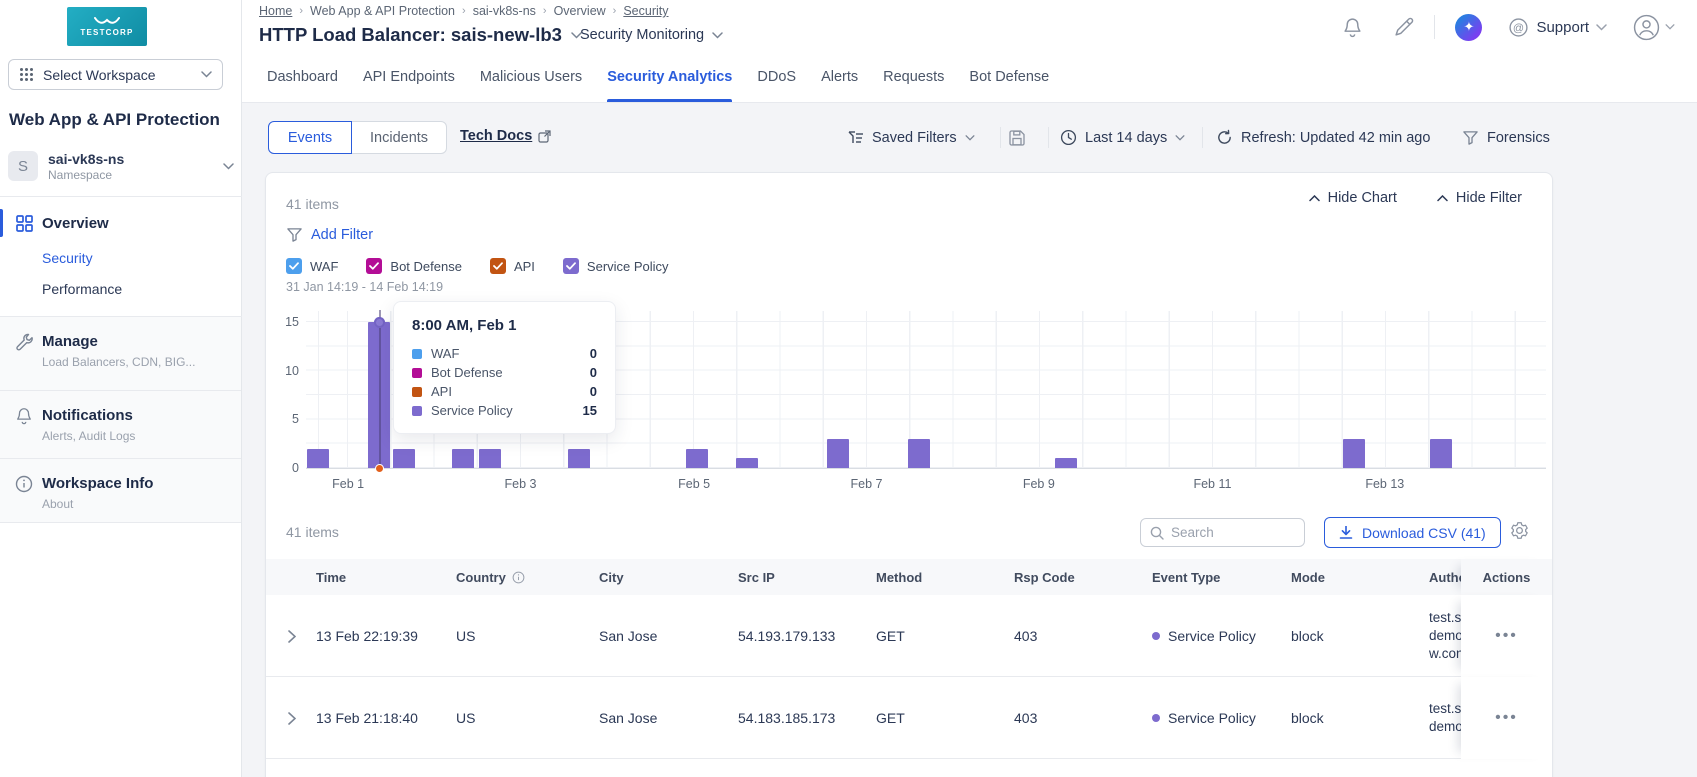 The width and height of the screenshot is (1697, 777). Describe the element at coordinates (120, 491) in the screenshot. I see `sidebar-item-workspace-info: Workspace Info About` at that location.